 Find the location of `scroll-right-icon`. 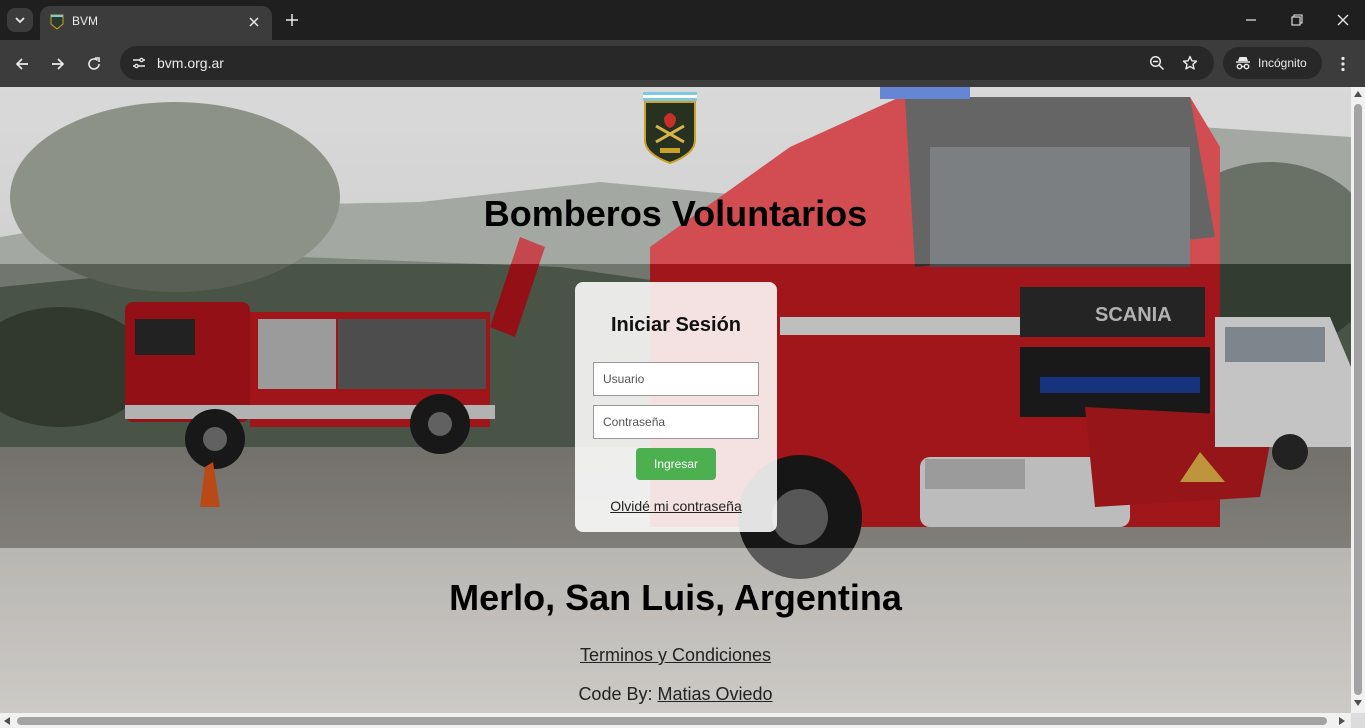

scroll-right-icon is located at coordinates (1342, 721).